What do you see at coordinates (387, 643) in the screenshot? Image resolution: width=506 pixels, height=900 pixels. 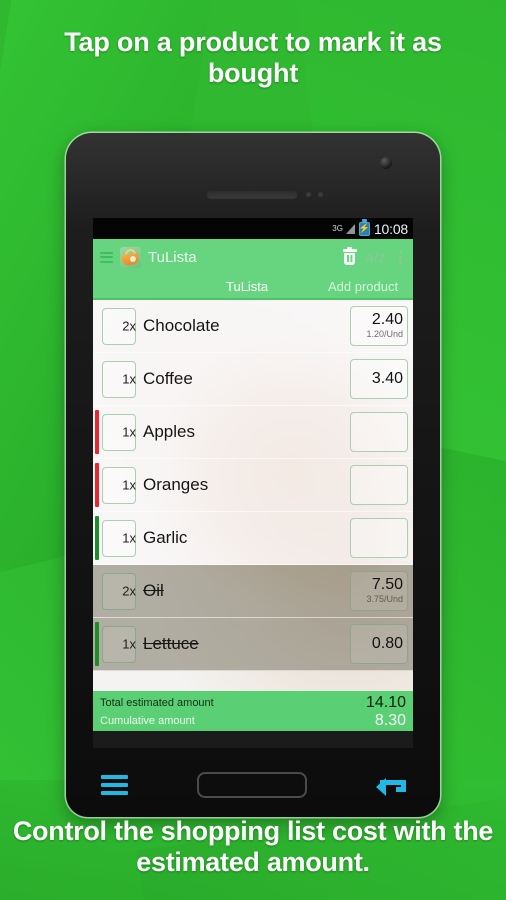 I see `price-value: 0.80` at bounding box center [387, 643].